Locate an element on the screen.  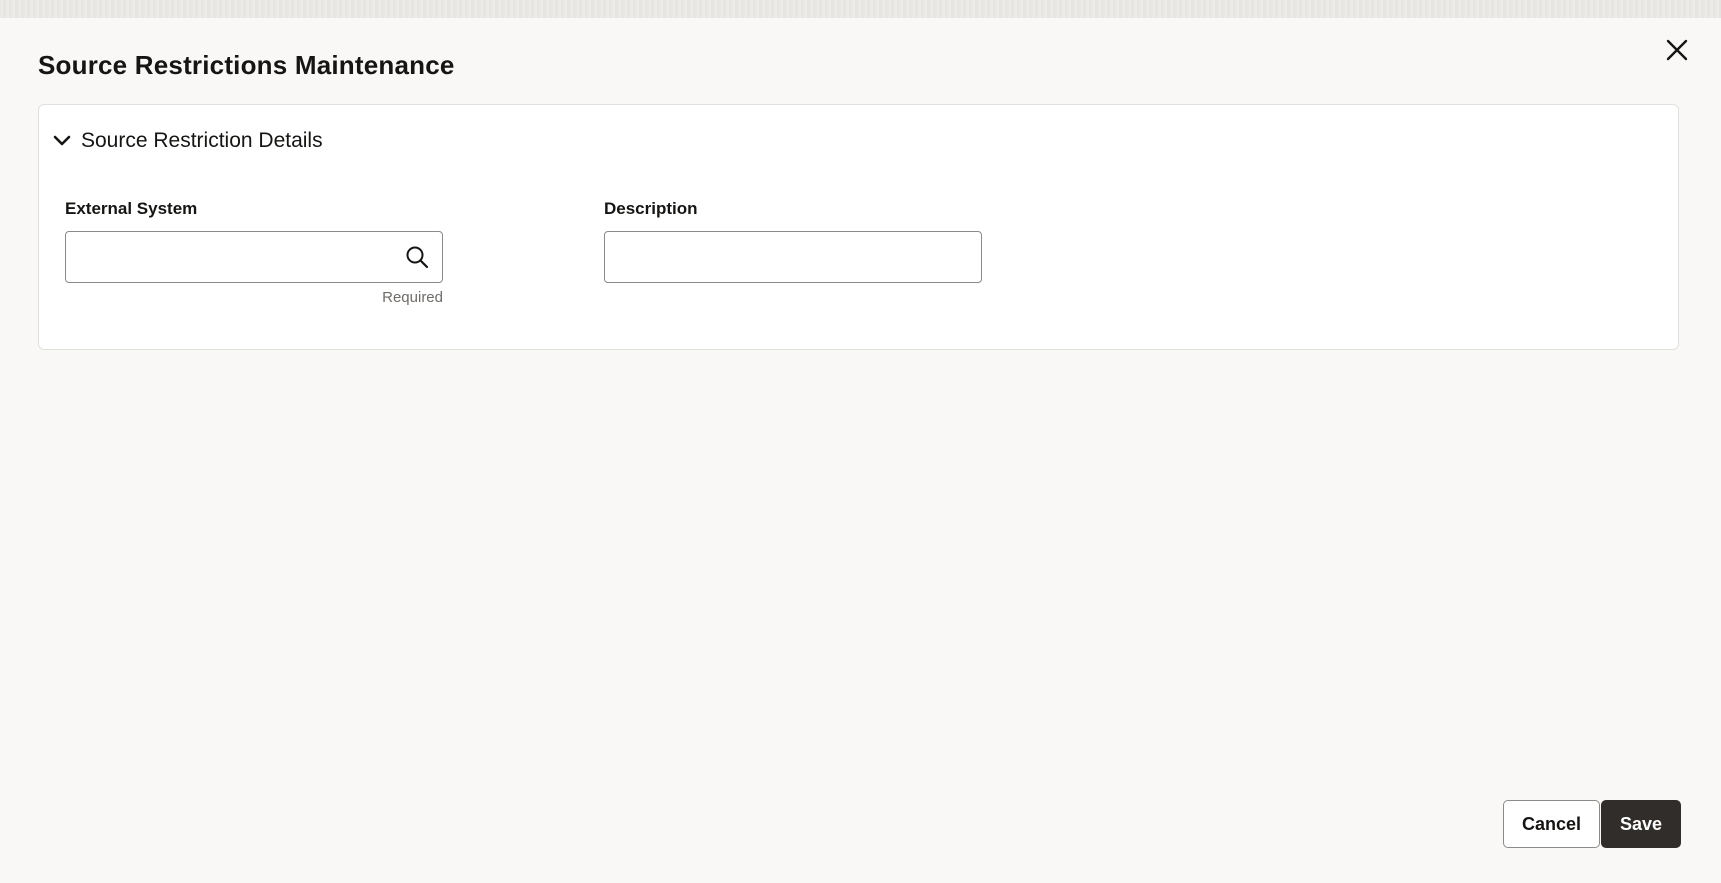
external-system-field: External System Required is located at coordinates (254, 252).